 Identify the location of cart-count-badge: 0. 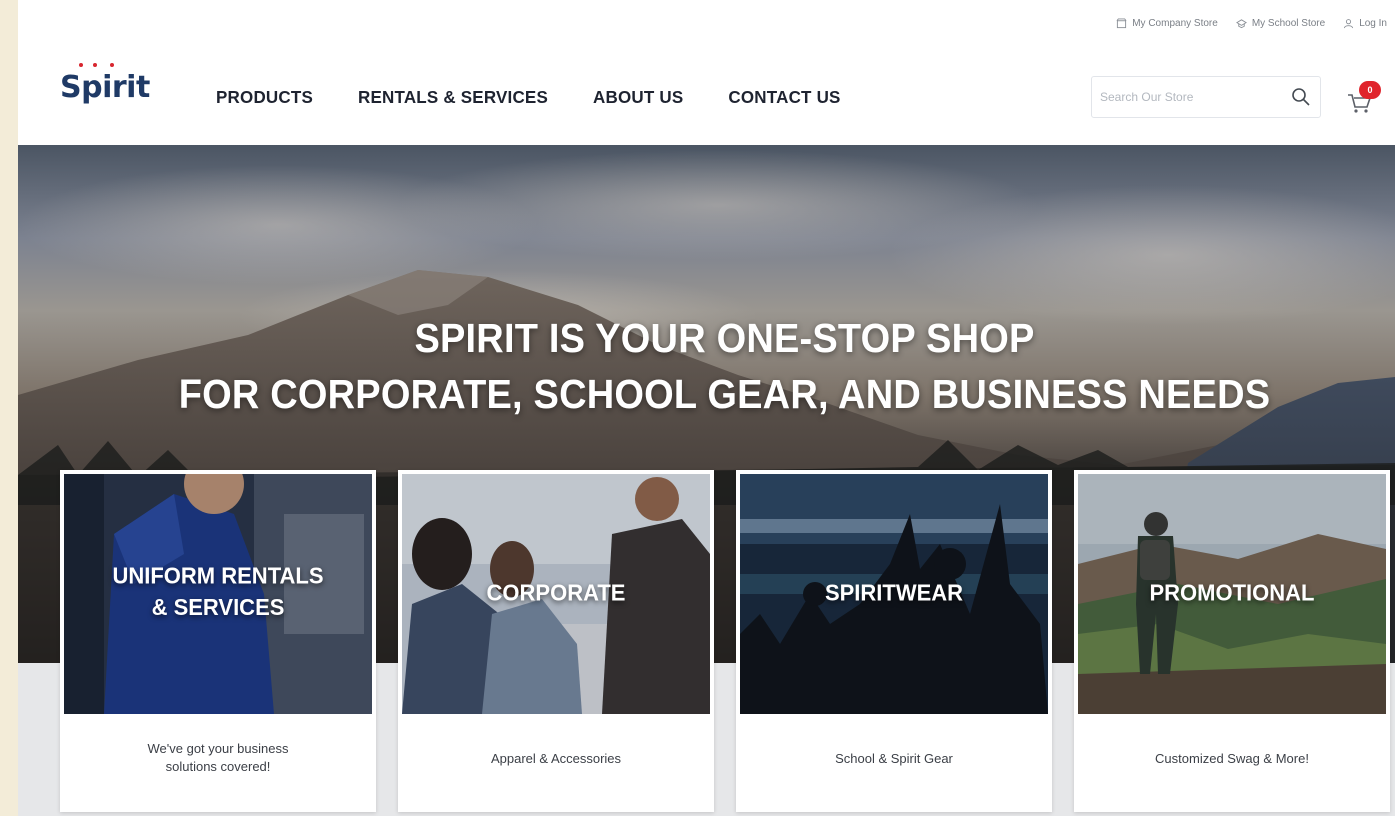
(1370, 90).